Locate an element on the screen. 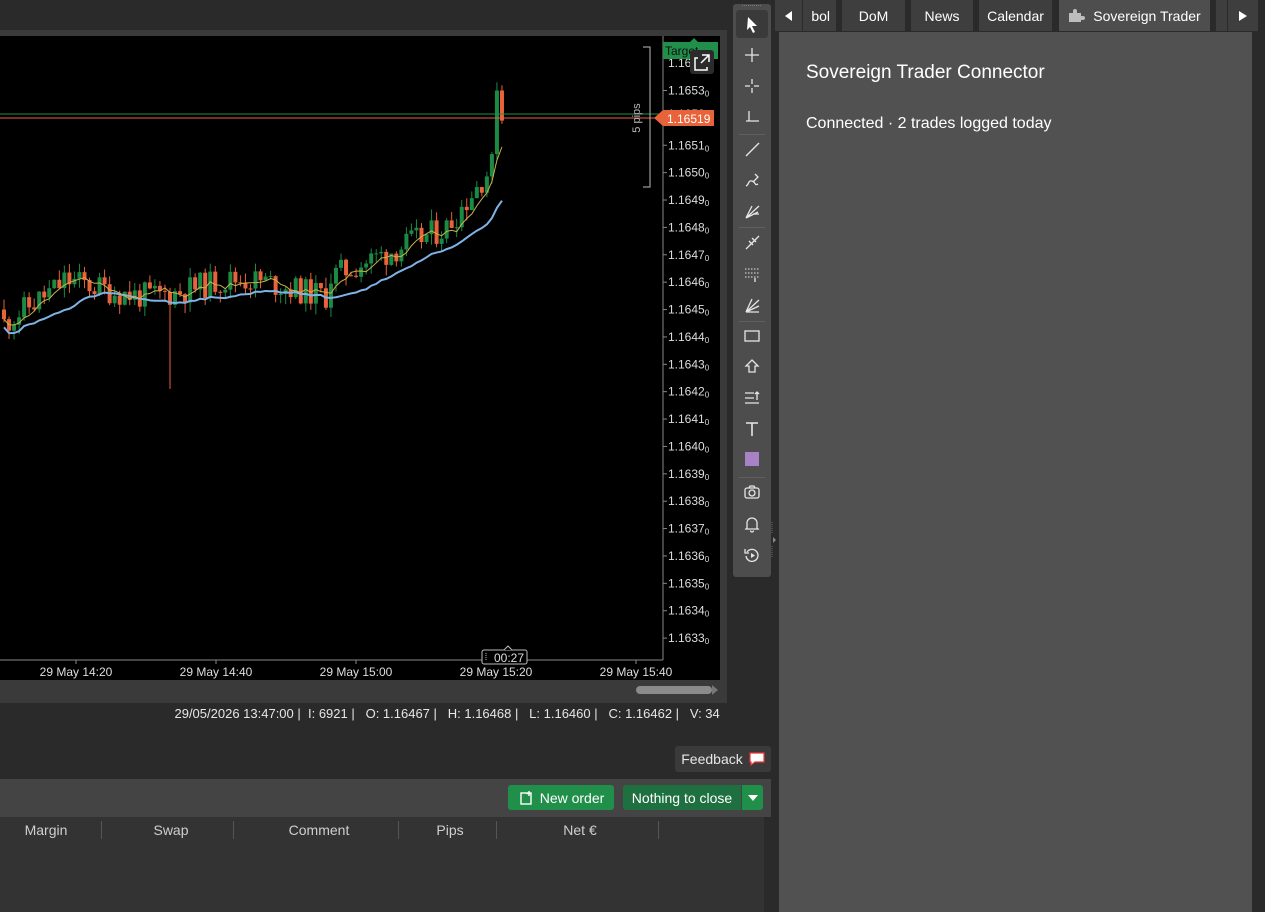 This screenshot has height=912, width=1265. crosshair-icon is located at coordinates (752, 55).